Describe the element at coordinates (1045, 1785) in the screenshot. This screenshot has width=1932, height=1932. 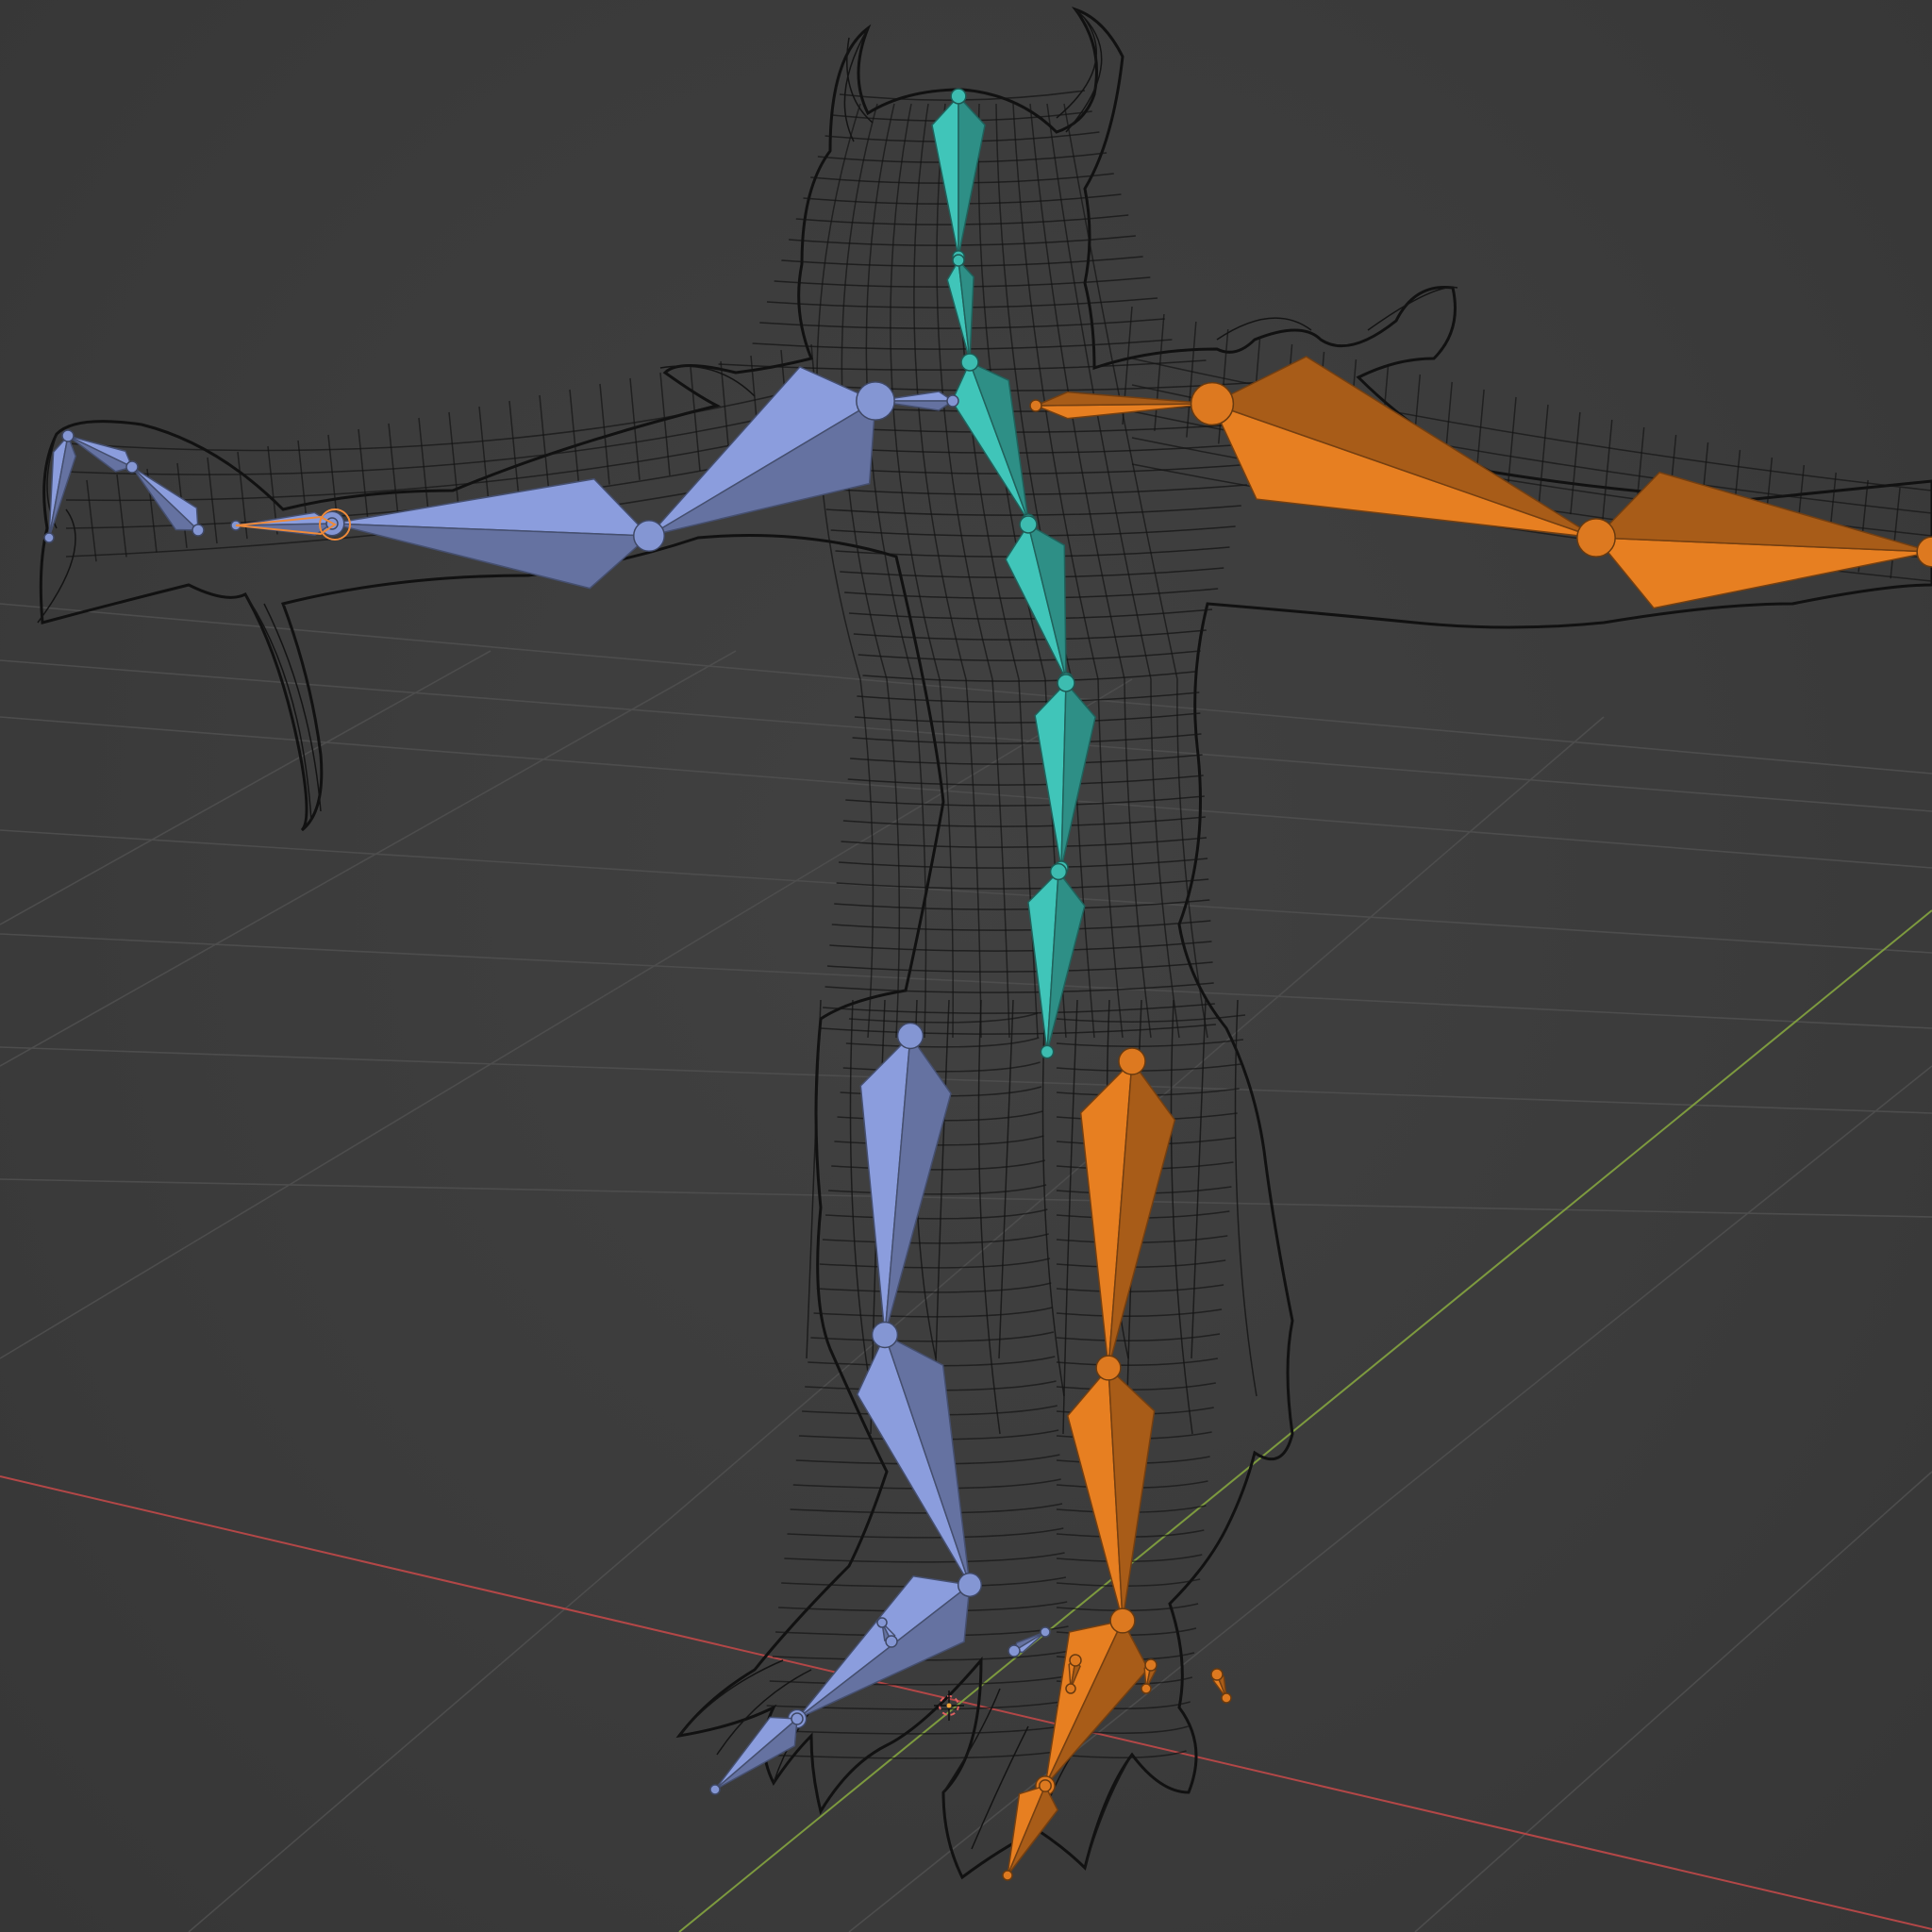
I see `bone-toe-r-head-joint` at that location.